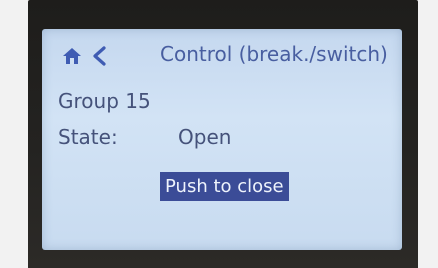 The width and height of the screenshot is (438, 268). I want to click on page-title: Control (break./switch), so click(274, 54).